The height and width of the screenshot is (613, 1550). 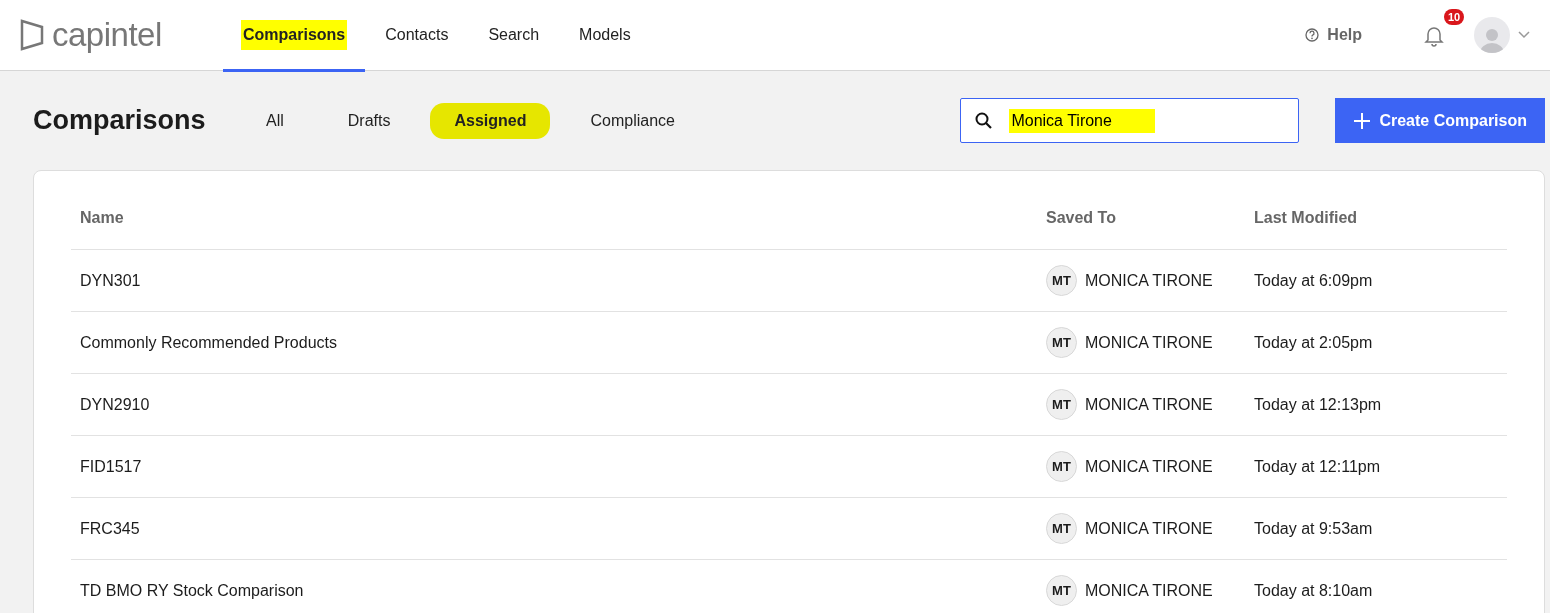 What do you see at coordinates (984, 120) in the screenshot?
I see `search-icon` at bounding box center [984, 120].